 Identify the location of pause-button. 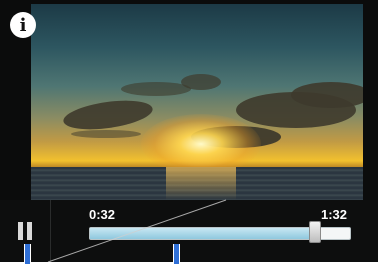
(25, 233).